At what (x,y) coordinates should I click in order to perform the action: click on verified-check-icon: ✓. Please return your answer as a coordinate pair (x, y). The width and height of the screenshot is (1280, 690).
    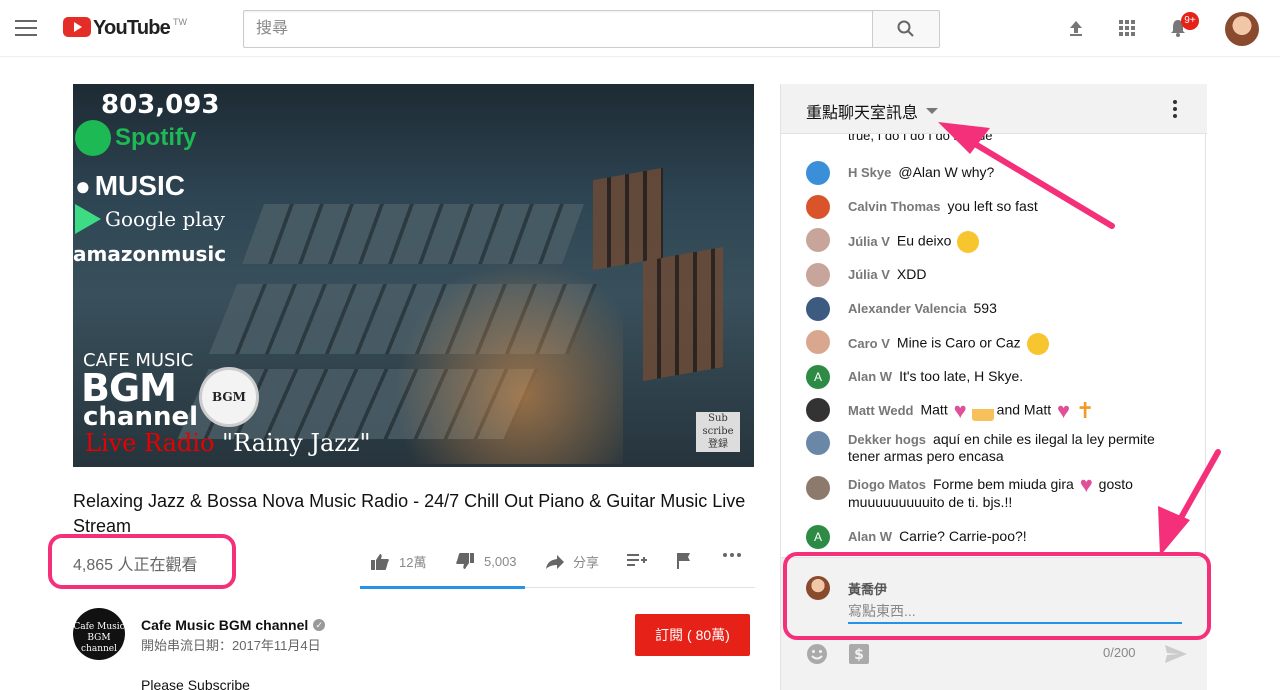
    Looking at the image, I should click on (319, 625).